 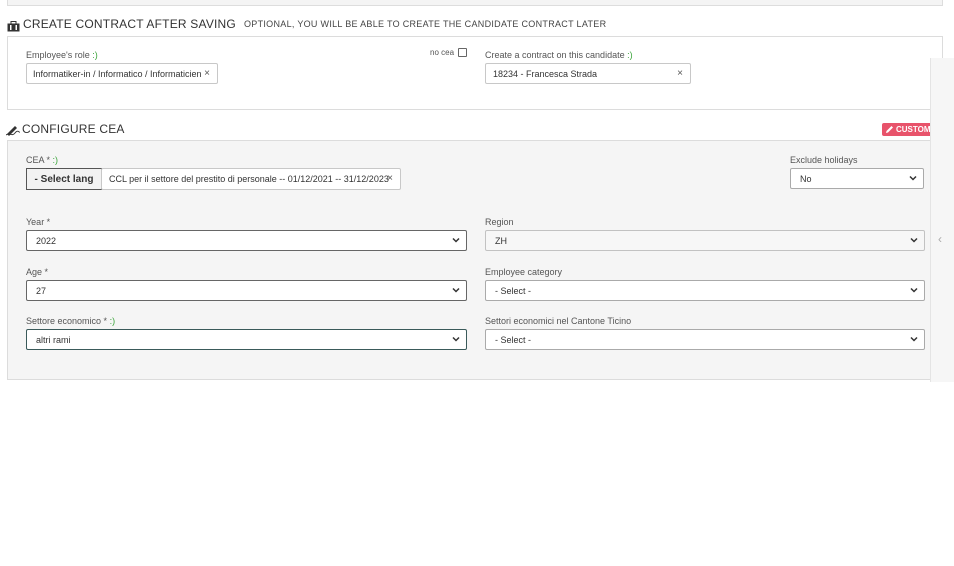 I want to click on sidebar-collapse-arrow: ‹, so click(x=940, y=239).